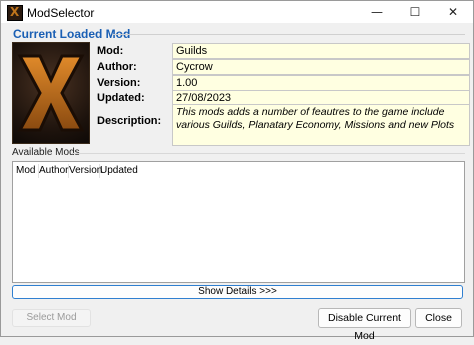  What do you see at coordinates (61, 13) in the screenshot?
I see `window-title: ModSelector` at bounding box center [61, 13].